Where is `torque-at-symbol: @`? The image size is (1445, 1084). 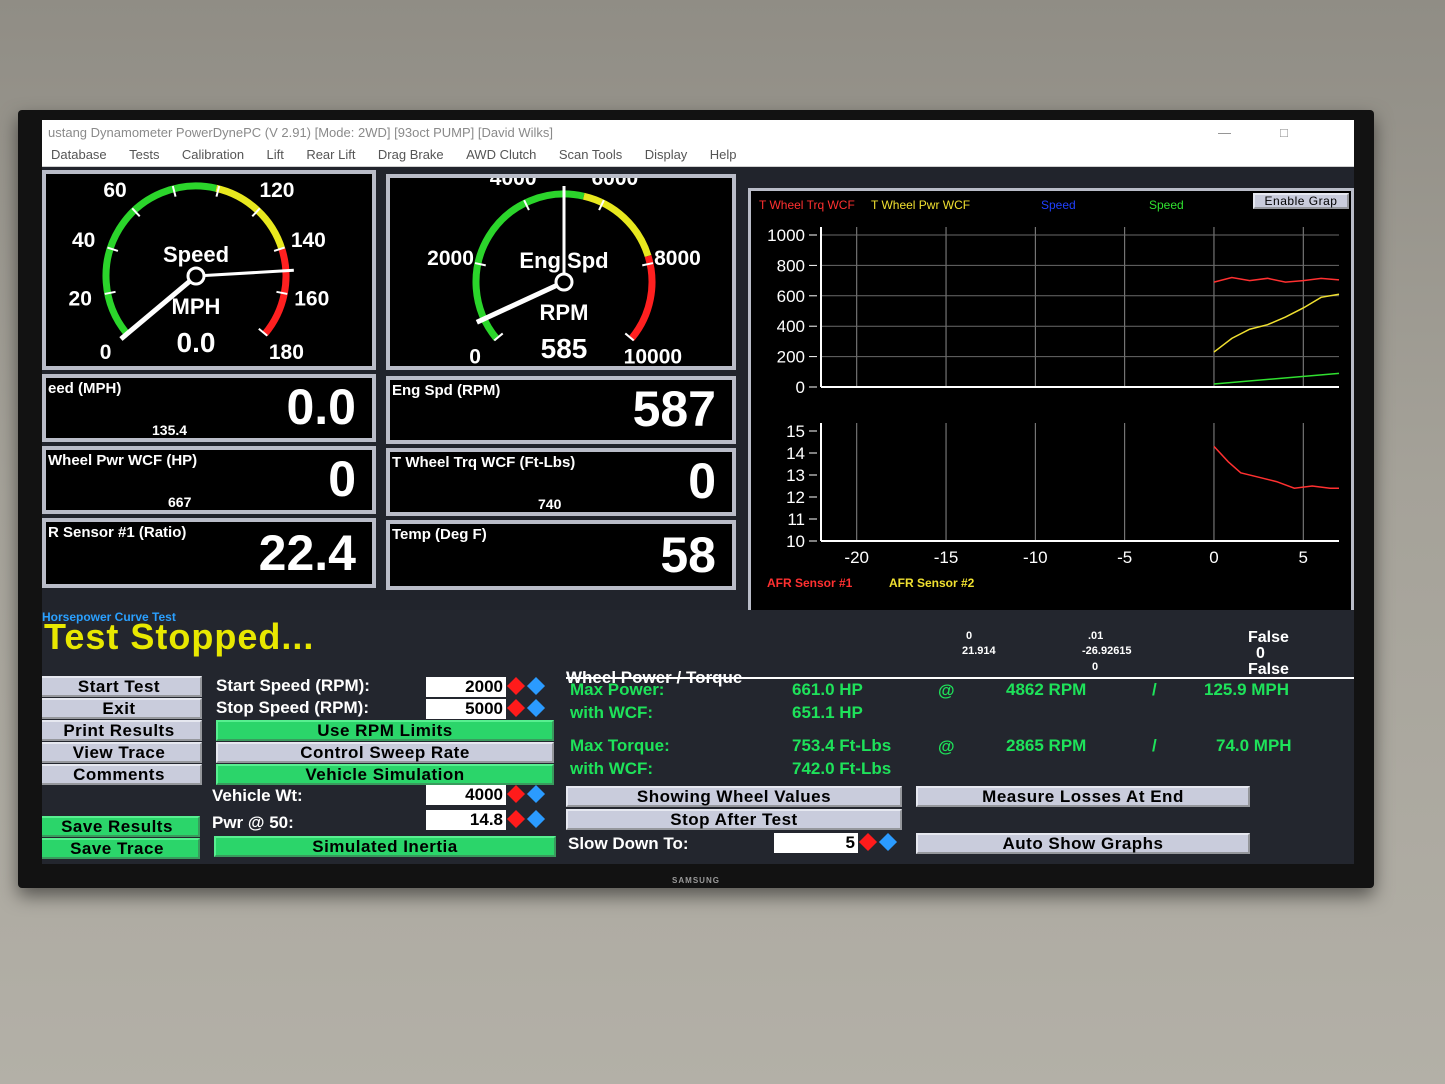
torque-at-symbol: @ is located at coordinates (946, 746).